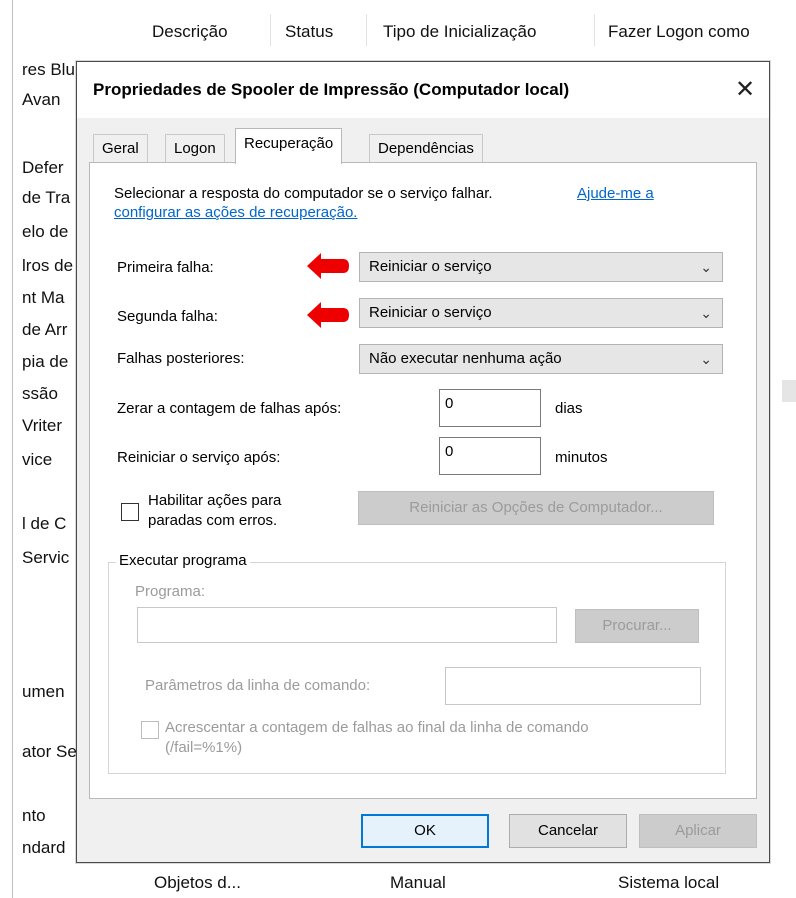  What do you see at coordinates (581, 457) in the screenshot?
I see `restart-after-unit: minutos` at bounding box center [581, 457].